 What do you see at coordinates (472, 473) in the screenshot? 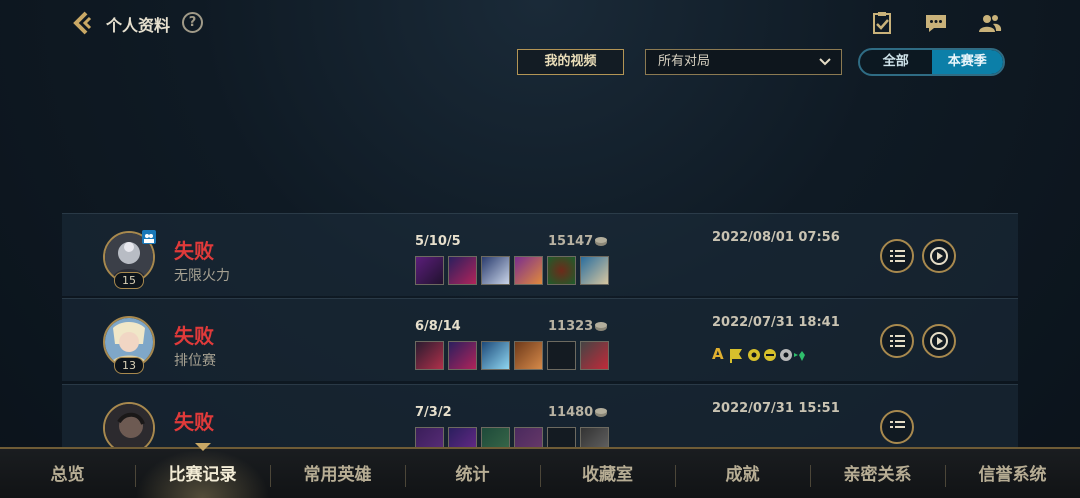
I see `tab-statistics: 统计` at bounding box center [472, 473].